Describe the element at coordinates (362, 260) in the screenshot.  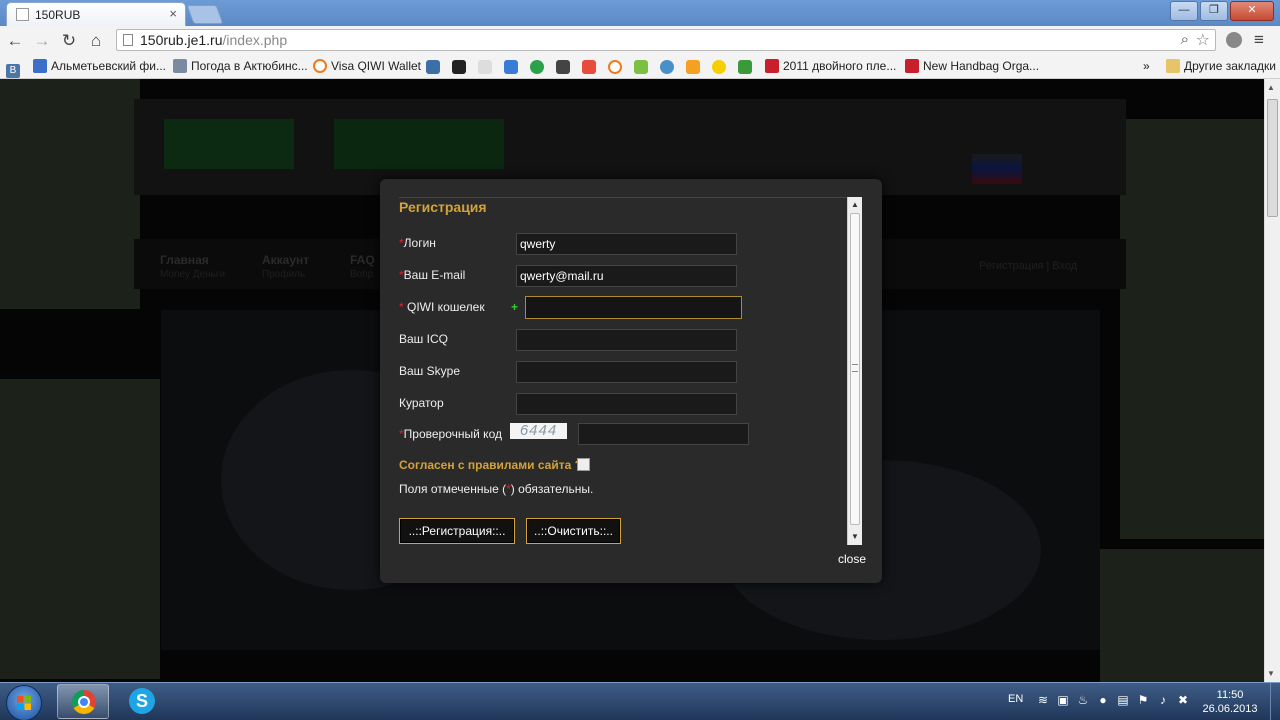
I see `nav-faq: FAQ` at that location.